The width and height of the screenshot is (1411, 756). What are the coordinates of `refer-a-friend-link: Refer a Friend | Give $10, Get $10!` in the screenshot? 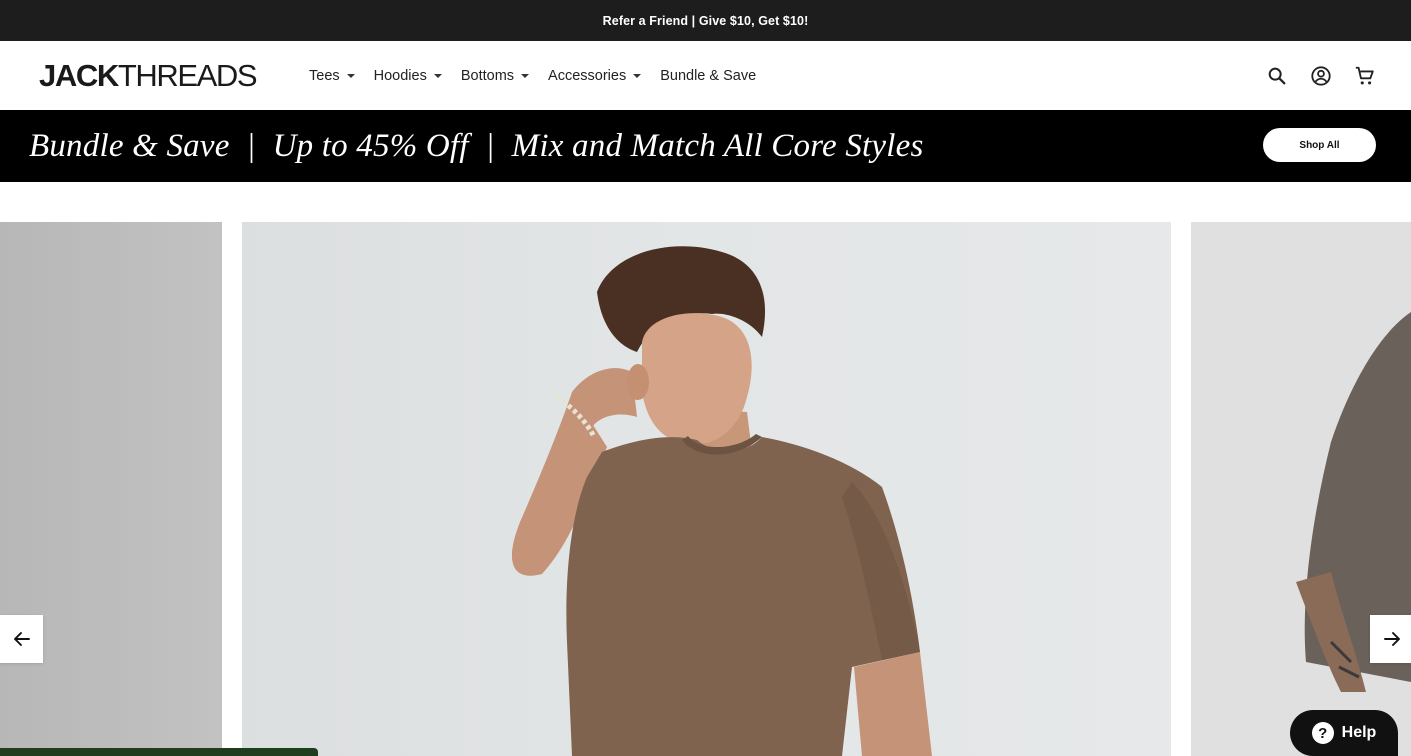 It's located at (706, 21).